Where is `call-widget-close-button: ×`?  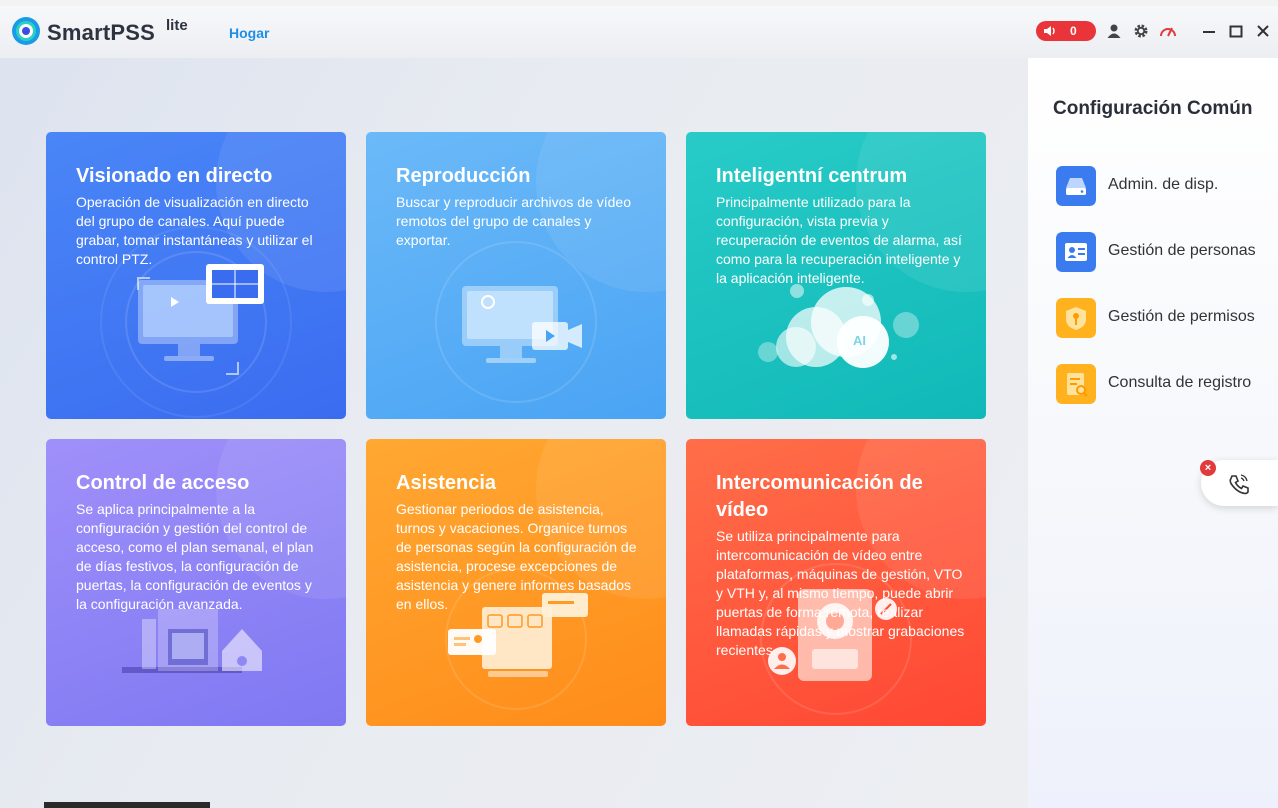
call-widget-close-button: × is located at coordinates (1208, 468).